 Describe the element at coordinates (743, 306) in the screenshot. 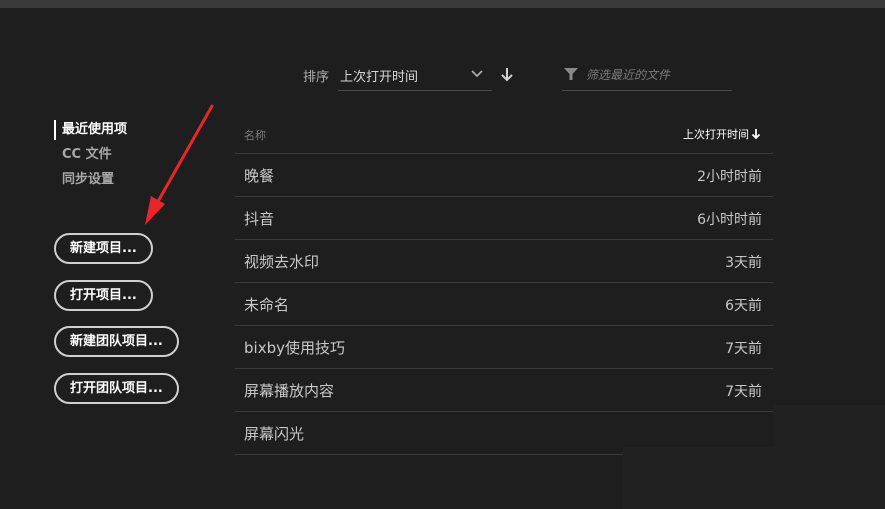

I see `file-last-opened: 6天前` at that location.